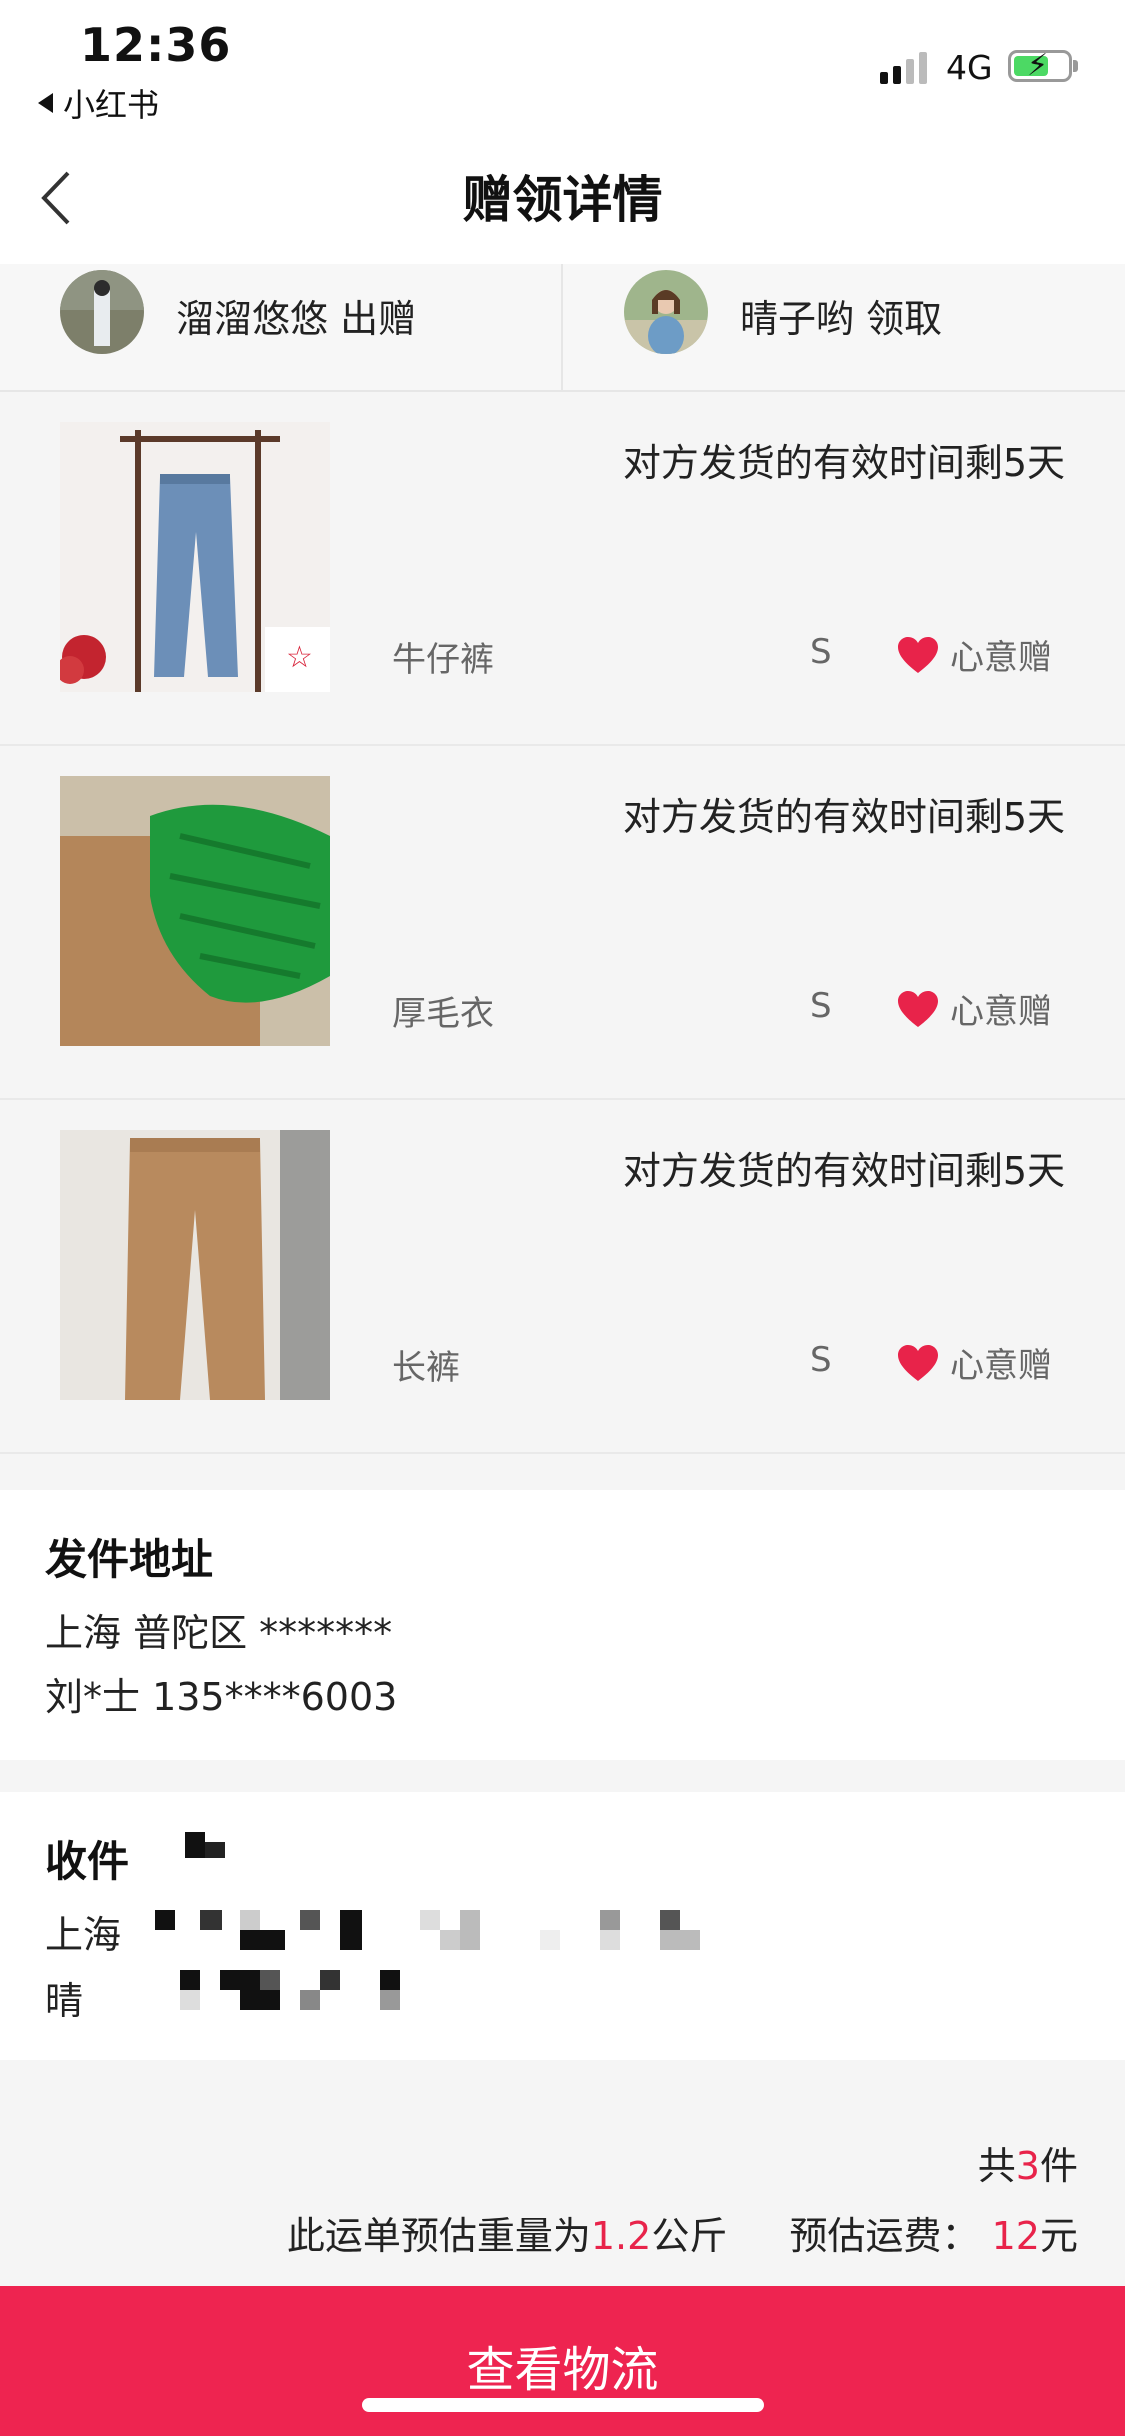  What do you see at coordinates (378, 319) in the screenshot?
I see `giver-action: 出赠` at bounding box center [378, 319].